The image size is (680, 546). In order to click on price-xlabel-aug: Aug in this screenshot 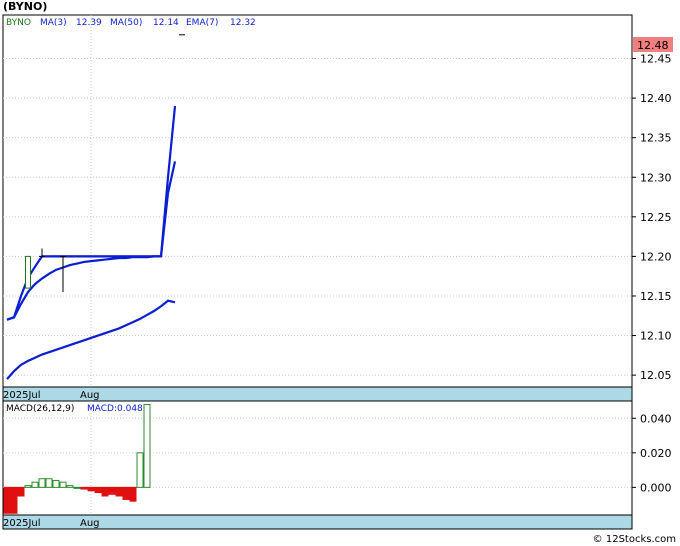, I will do `click(90, 395)`.